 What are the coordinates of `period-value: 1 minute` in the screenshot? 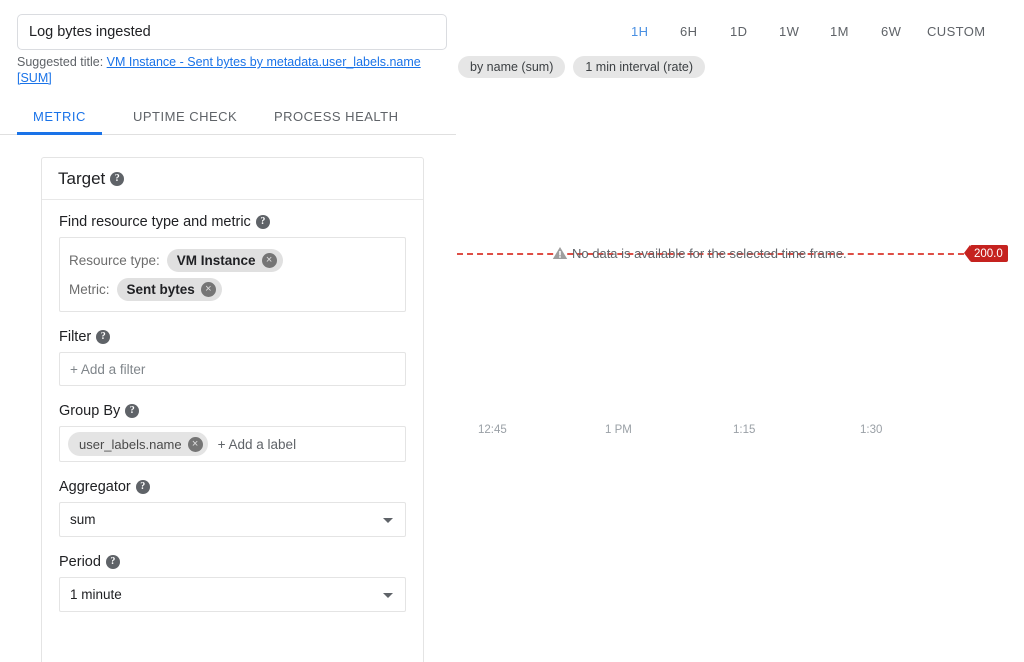 It's located at (96, 594).